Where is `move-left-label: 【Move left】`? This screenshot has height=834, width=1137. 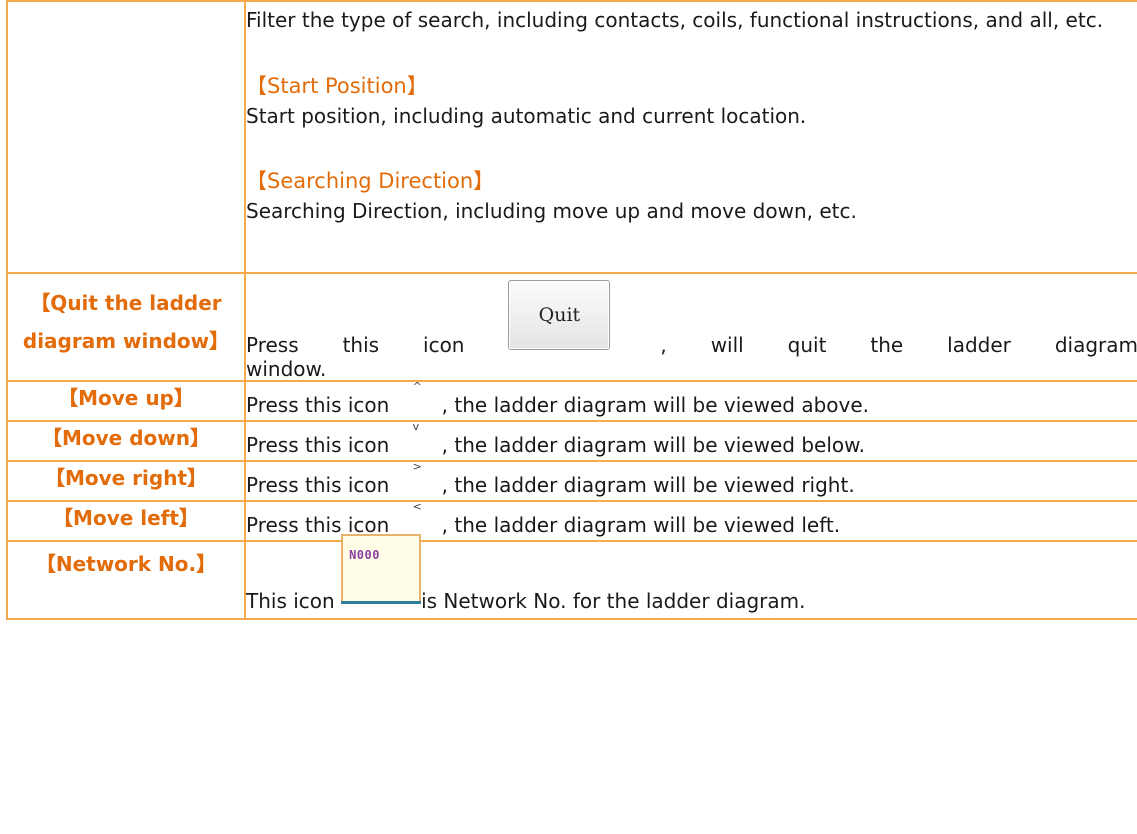 move-left-label: 【Move left】 is located at coordinates (126, 521).